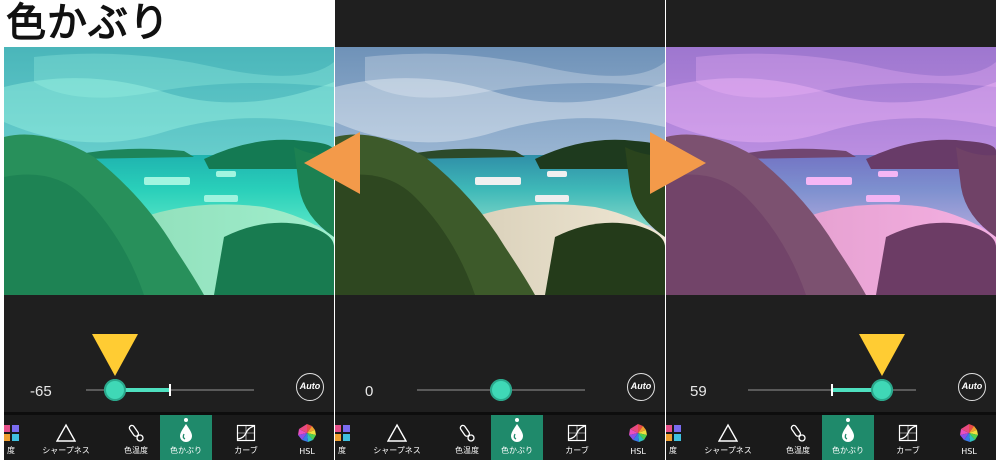 The height and width of the screenshot is (460, 1000). Describe the element at coordinates (332, 163) in the screenshot. I see `left-arrow-icon` at that location.